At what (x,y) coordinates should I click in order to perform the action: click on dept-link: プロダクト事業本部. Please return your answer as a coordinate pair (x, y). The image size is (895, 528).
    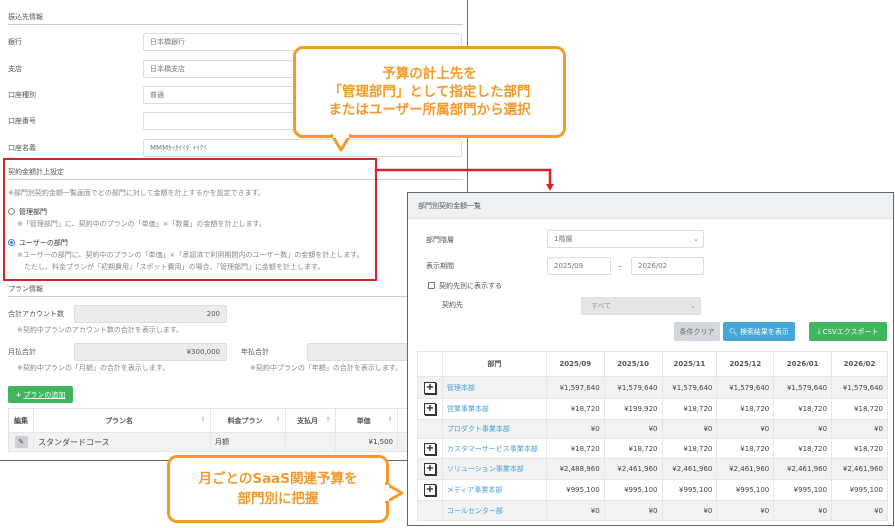
    Looking at the image, I should click on (494, 429).